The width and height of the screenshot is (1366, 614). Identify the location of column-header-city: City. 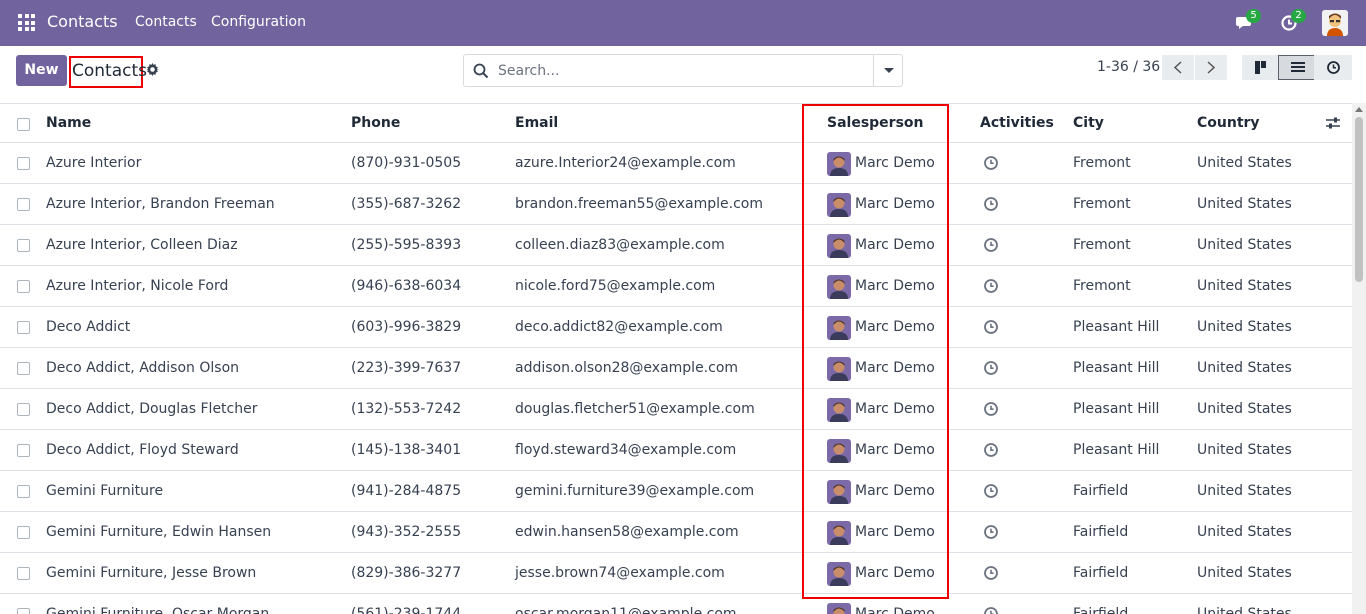
(1088, 123).